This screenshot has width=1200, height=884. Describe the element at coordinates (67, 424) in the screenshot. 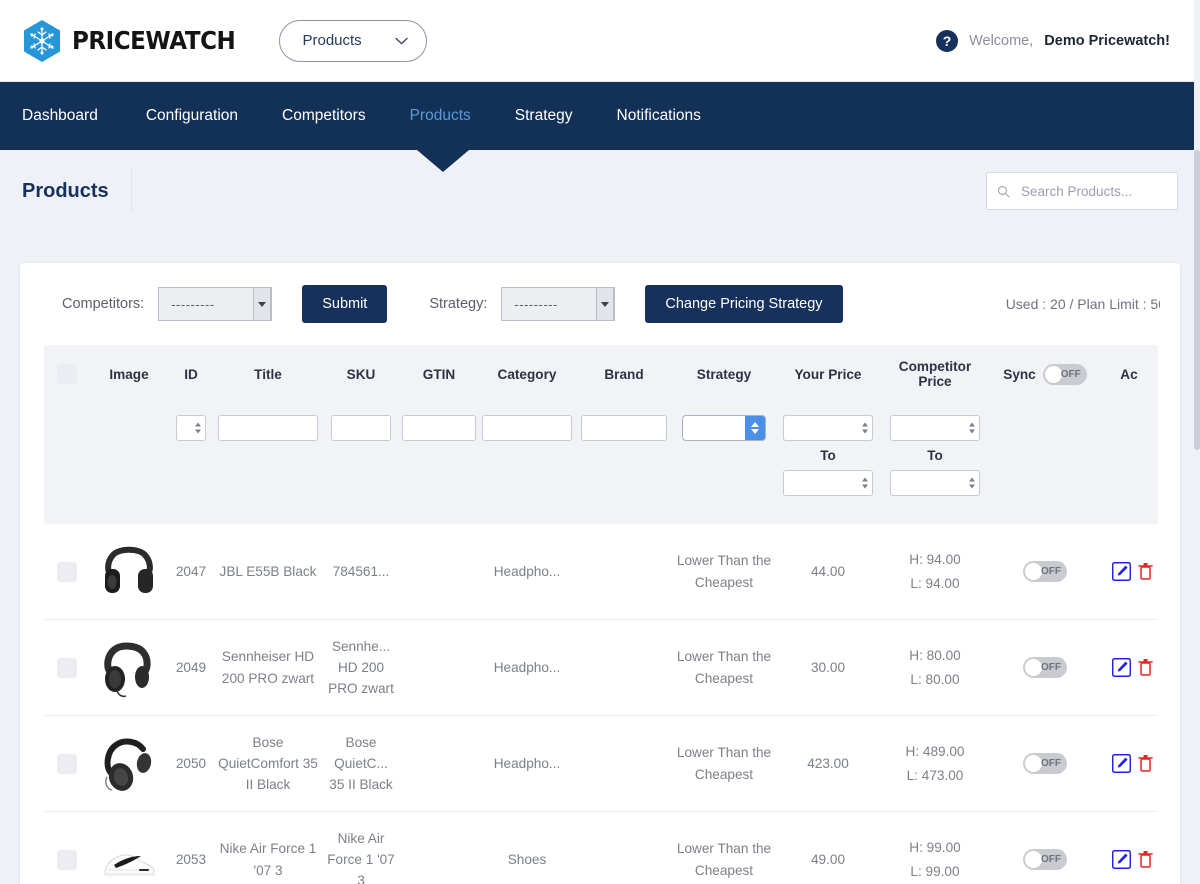

I see `filter-spacer-checkbox` at that location.